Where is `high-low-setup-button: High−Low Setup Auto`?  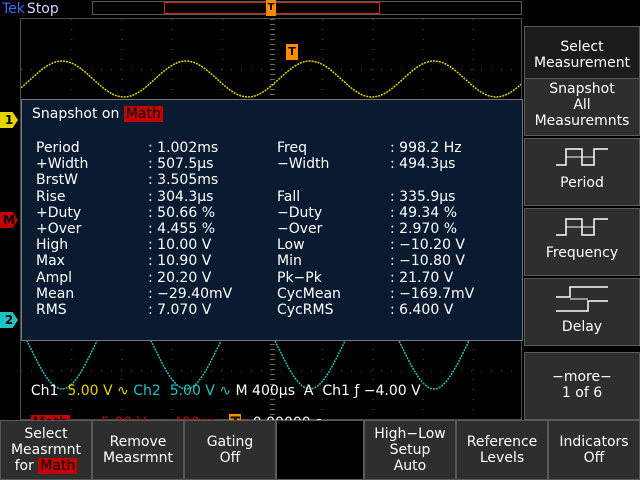 high-low-setup-button: High−Low Setup Auto is located at coordinates (410, 450).